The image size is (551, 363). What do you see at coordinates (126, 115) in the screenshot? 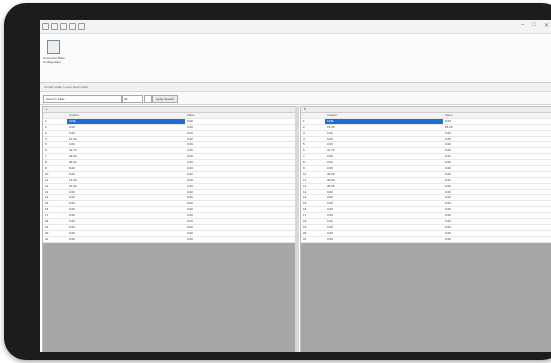
I see `caption-column-header: Caption` at bounding box center [126, 115].